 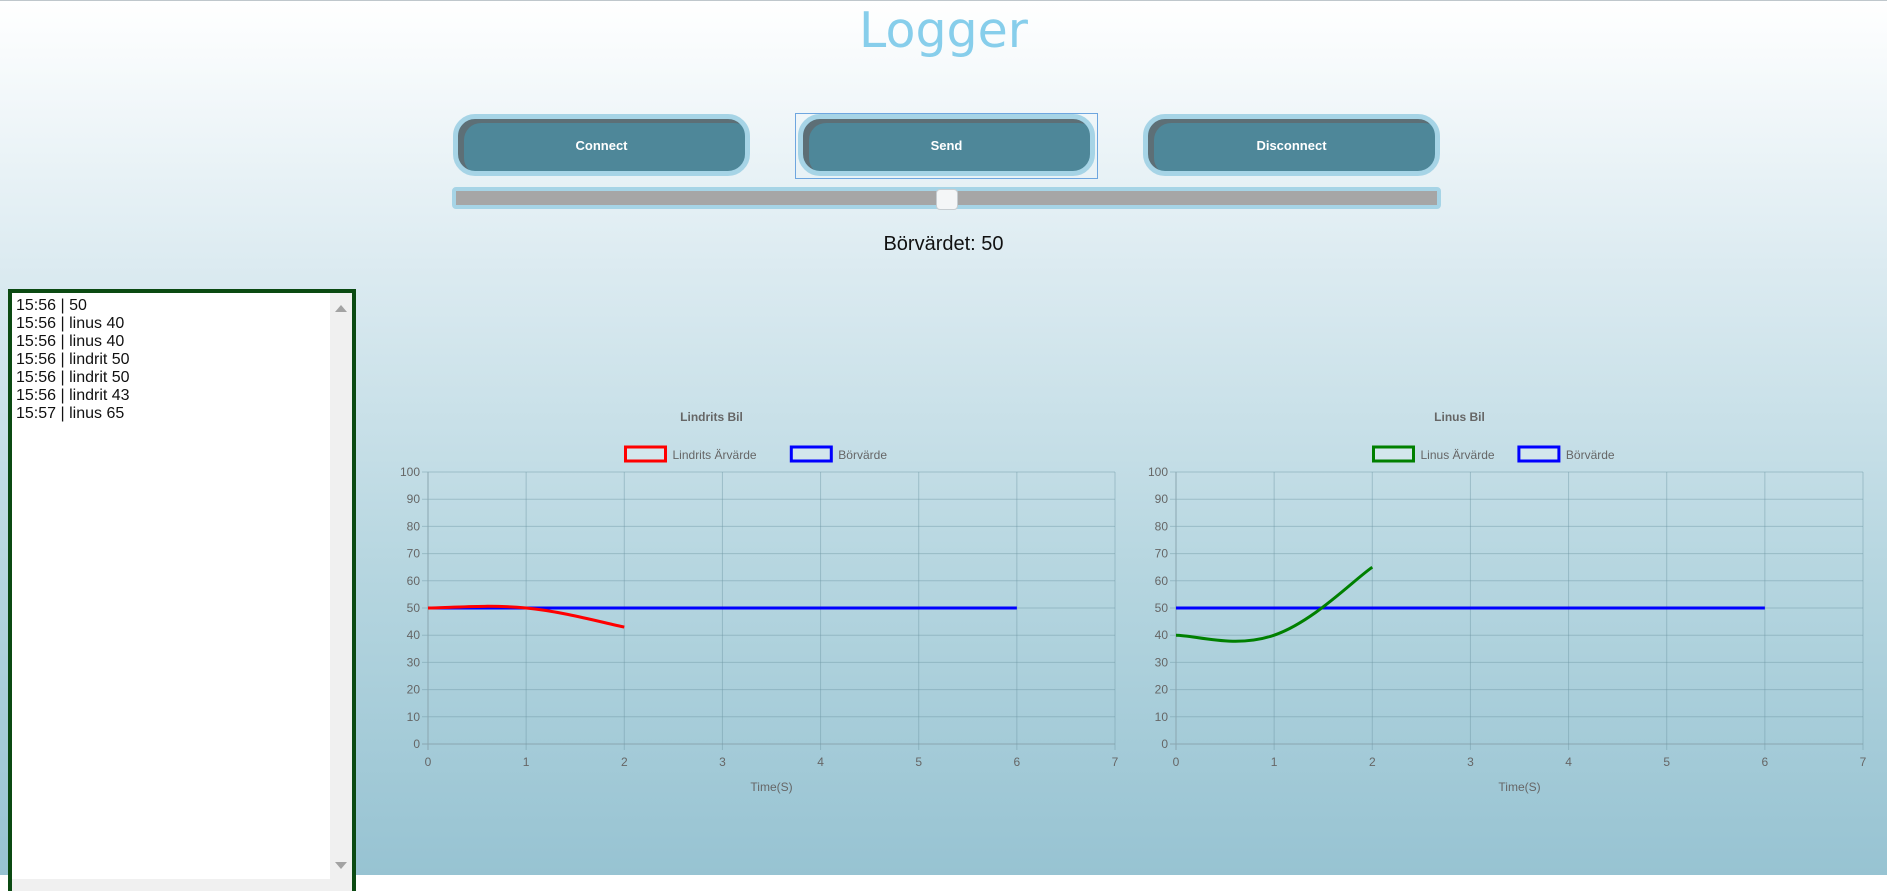 I want to click on log-horizontal-scrollbar, so click(x=173, y=885).